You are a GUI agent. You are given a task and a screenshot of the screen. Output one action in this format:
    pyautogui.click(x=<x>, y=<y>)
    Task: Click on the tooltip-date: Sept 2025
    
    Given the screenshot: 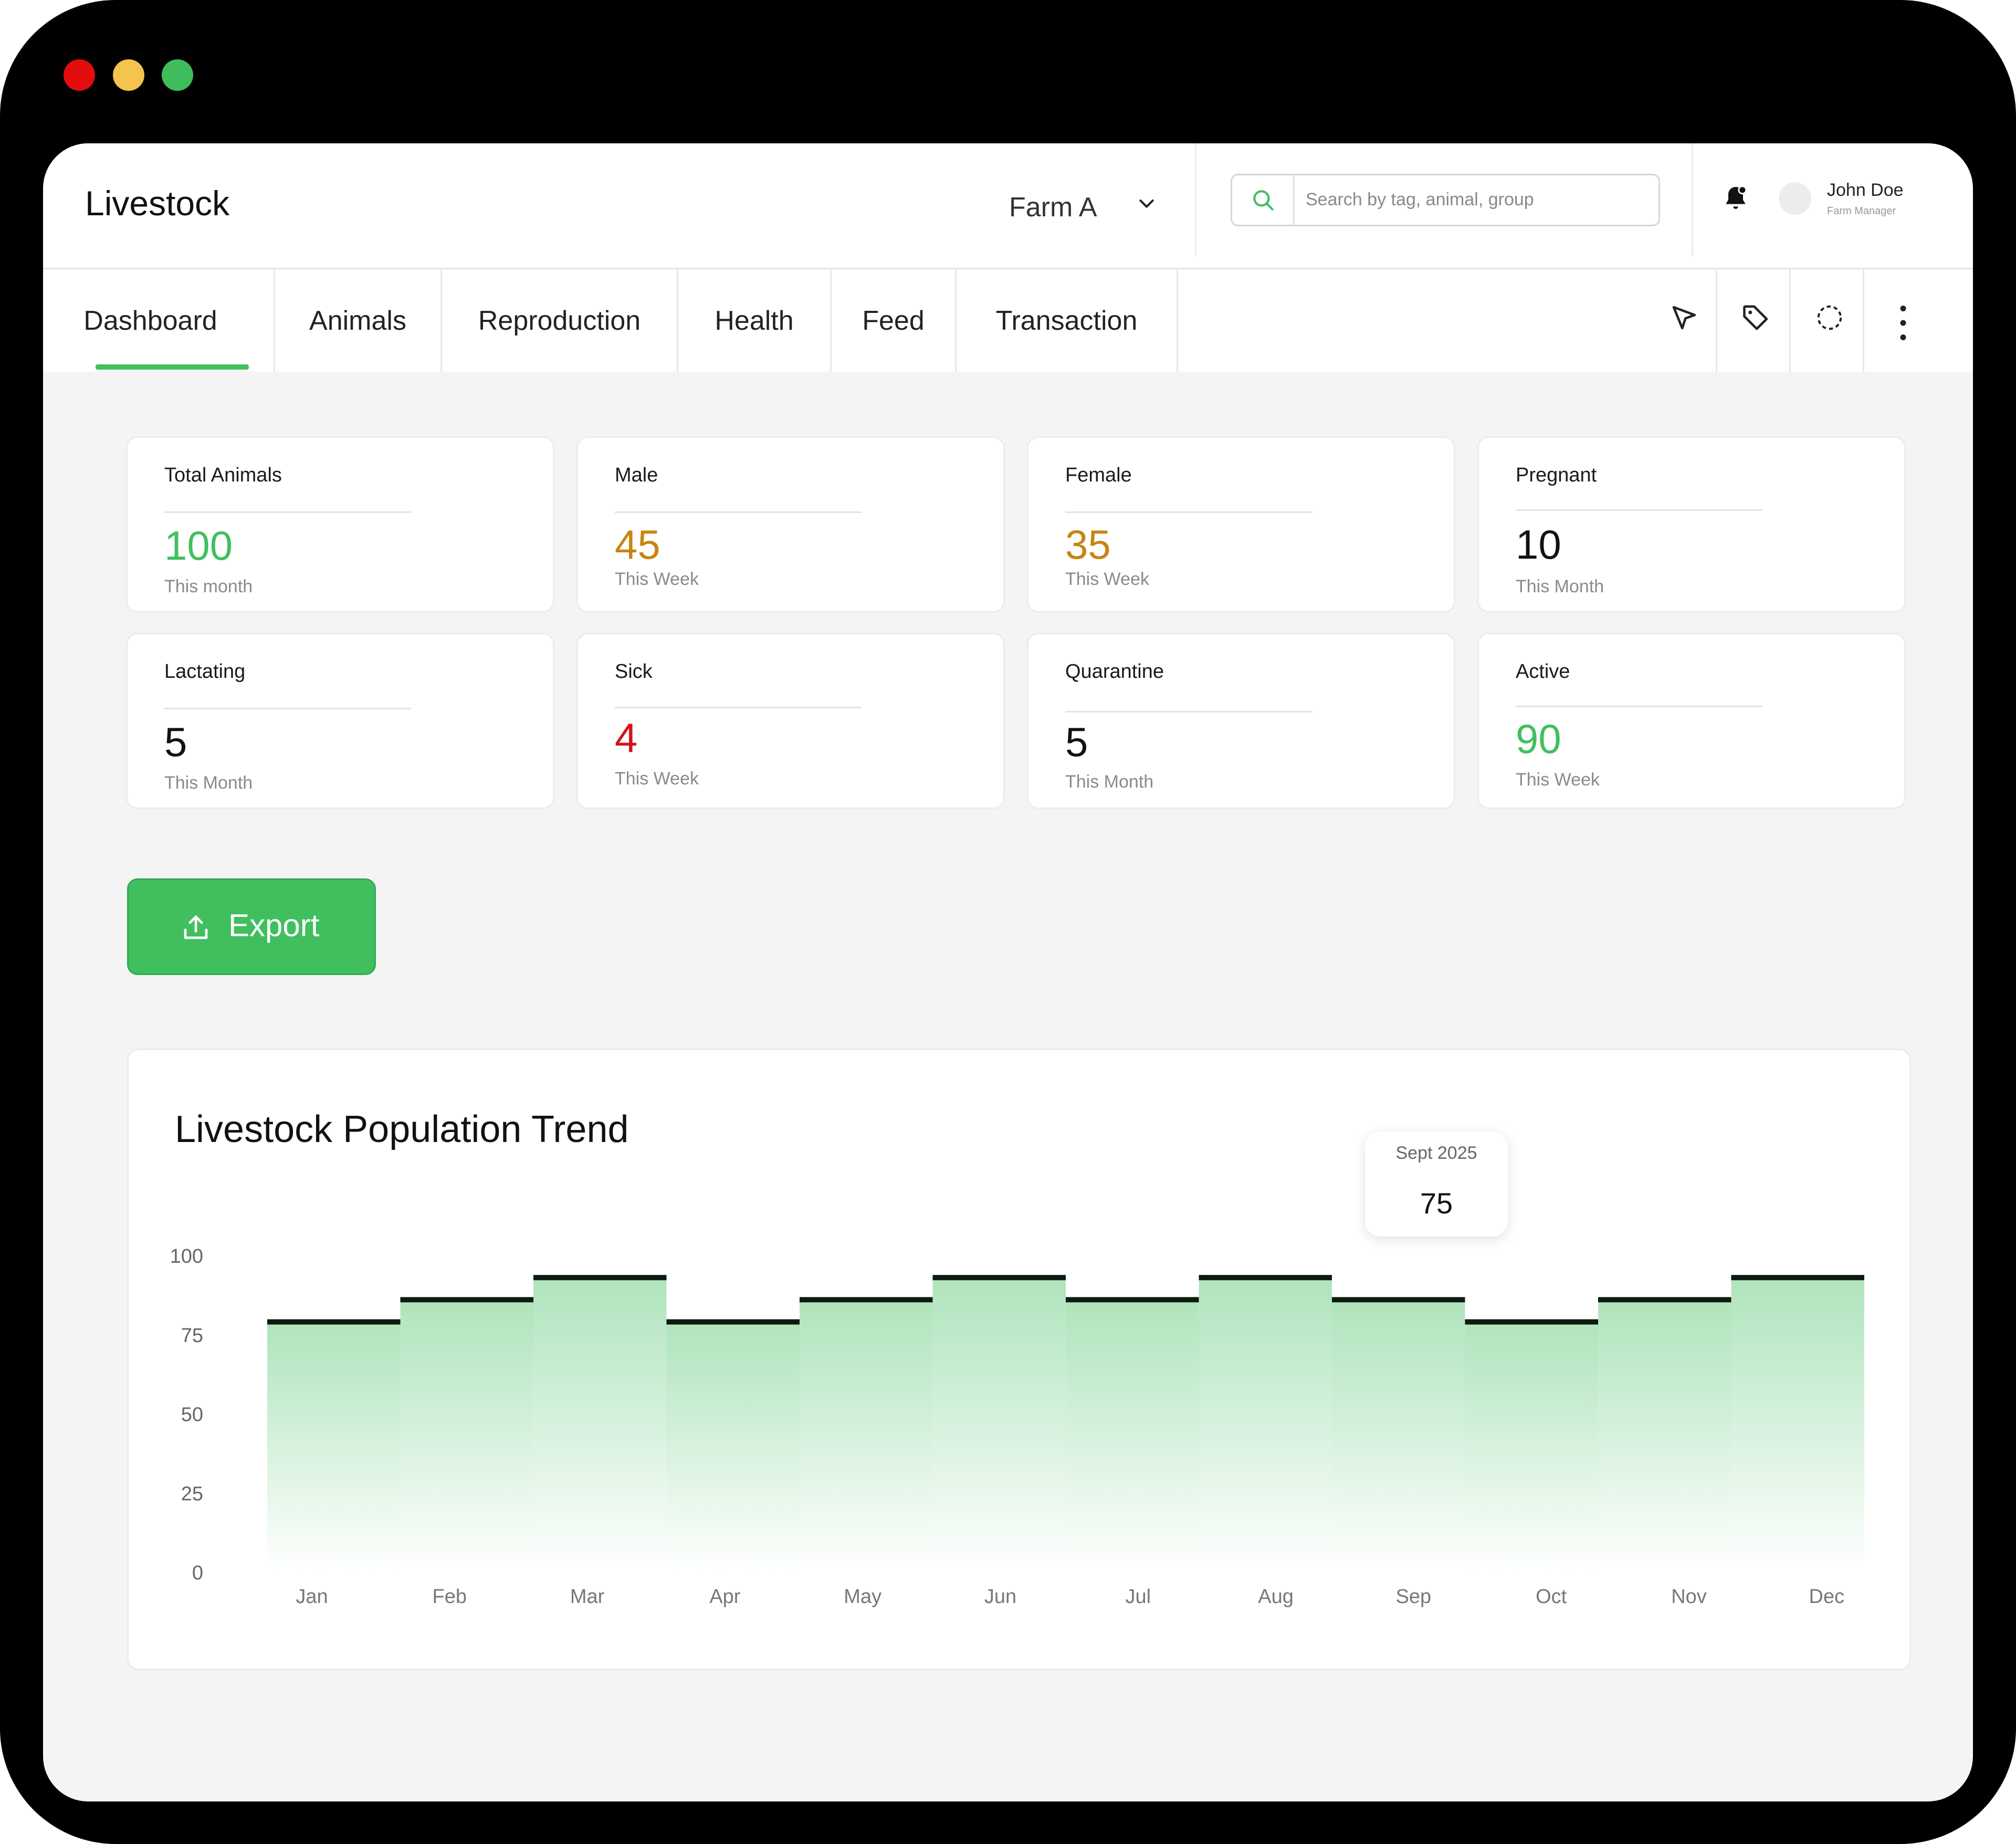 What is the action you would take?
    pyautogui.click(x=1436, y=1153)
    